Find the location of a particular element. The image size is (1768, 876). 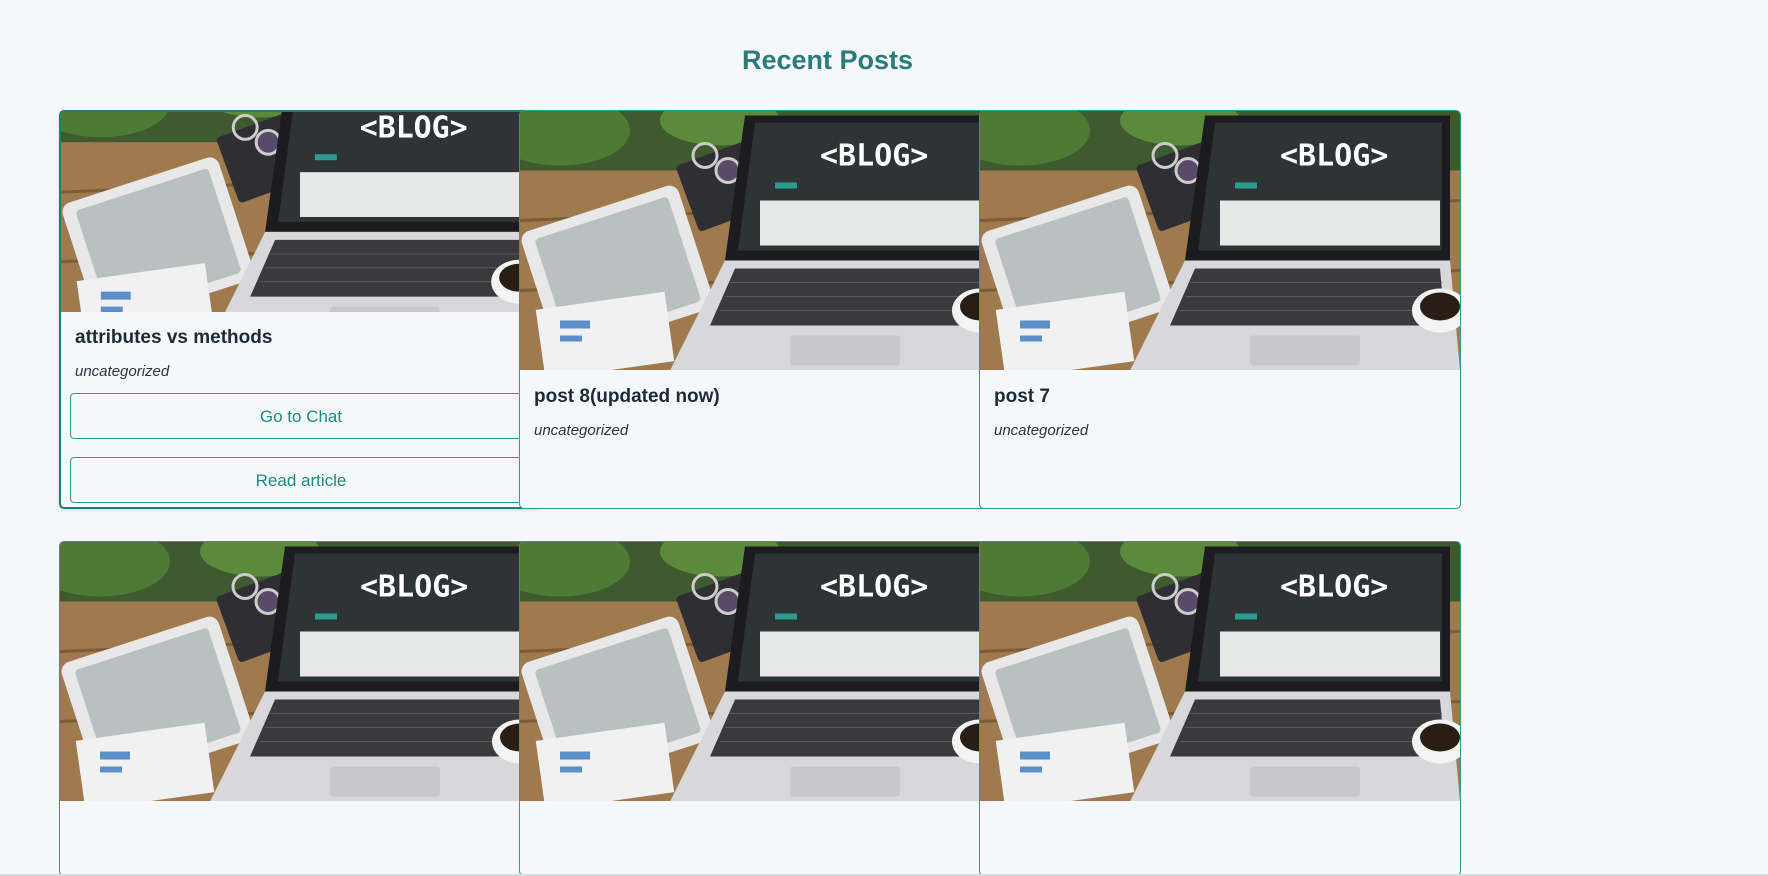

page-title: Recent Posts is located at coordinates (827, 60).